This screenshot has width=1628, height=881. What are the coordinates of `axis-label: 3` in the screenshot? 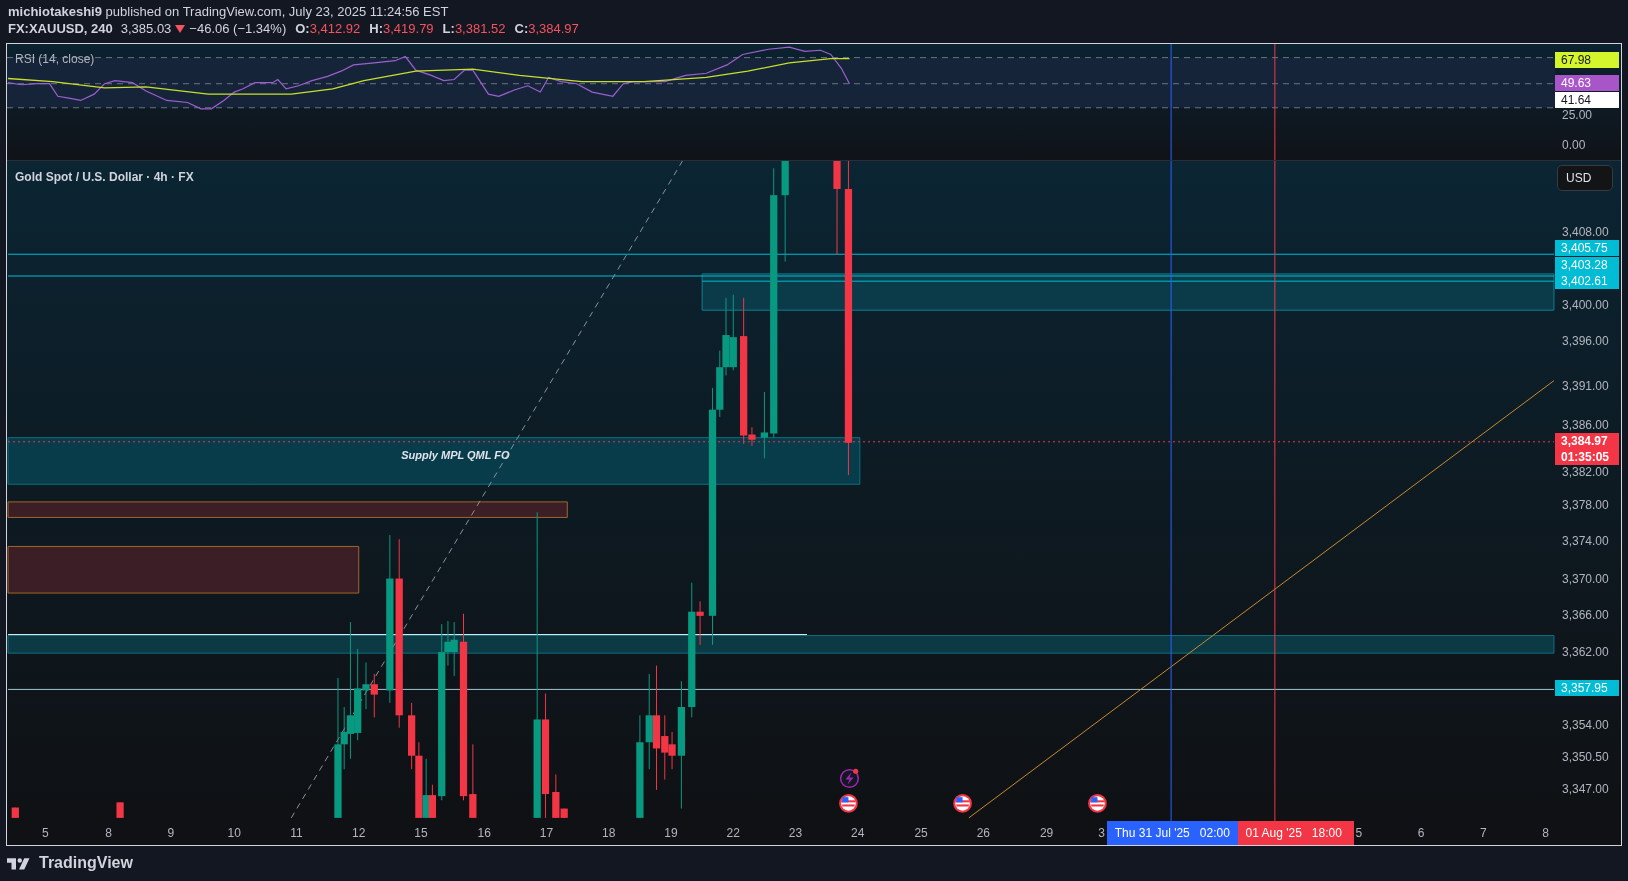 It's located at (1101, 833).